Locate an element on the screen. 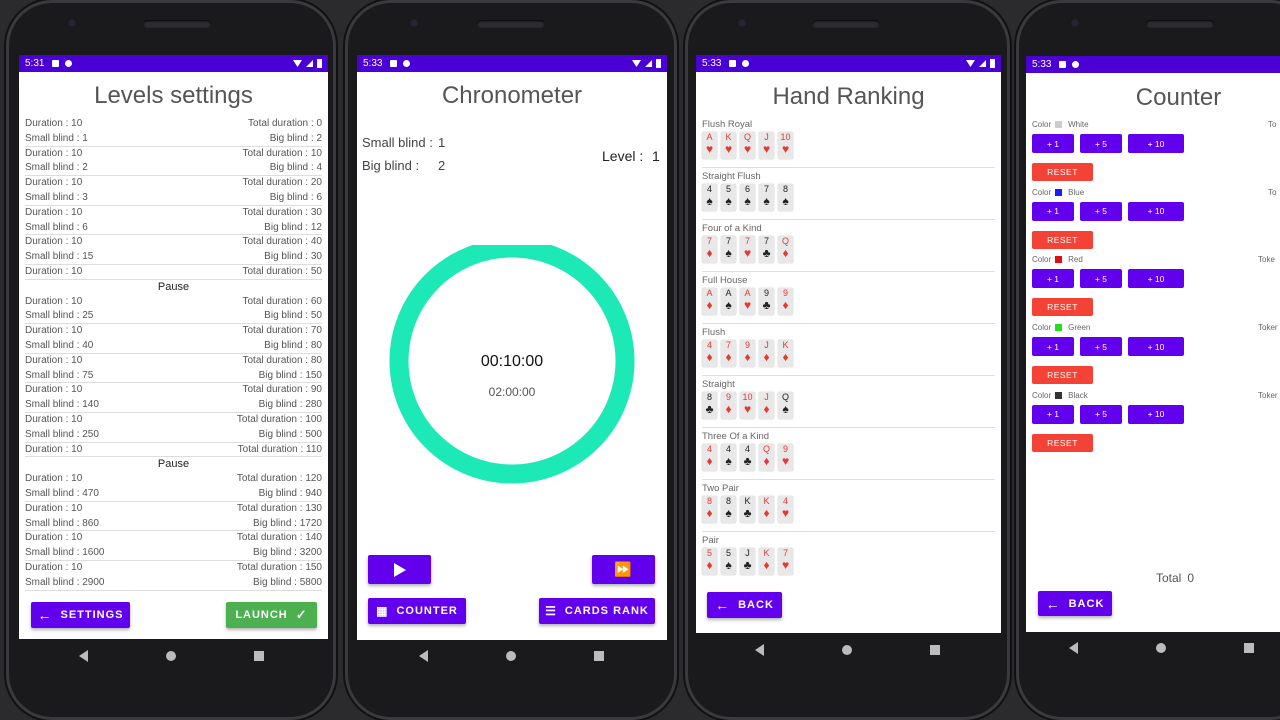  level-row: Duration : 10 Total duration : 0 is located at coordinates (173, 123).